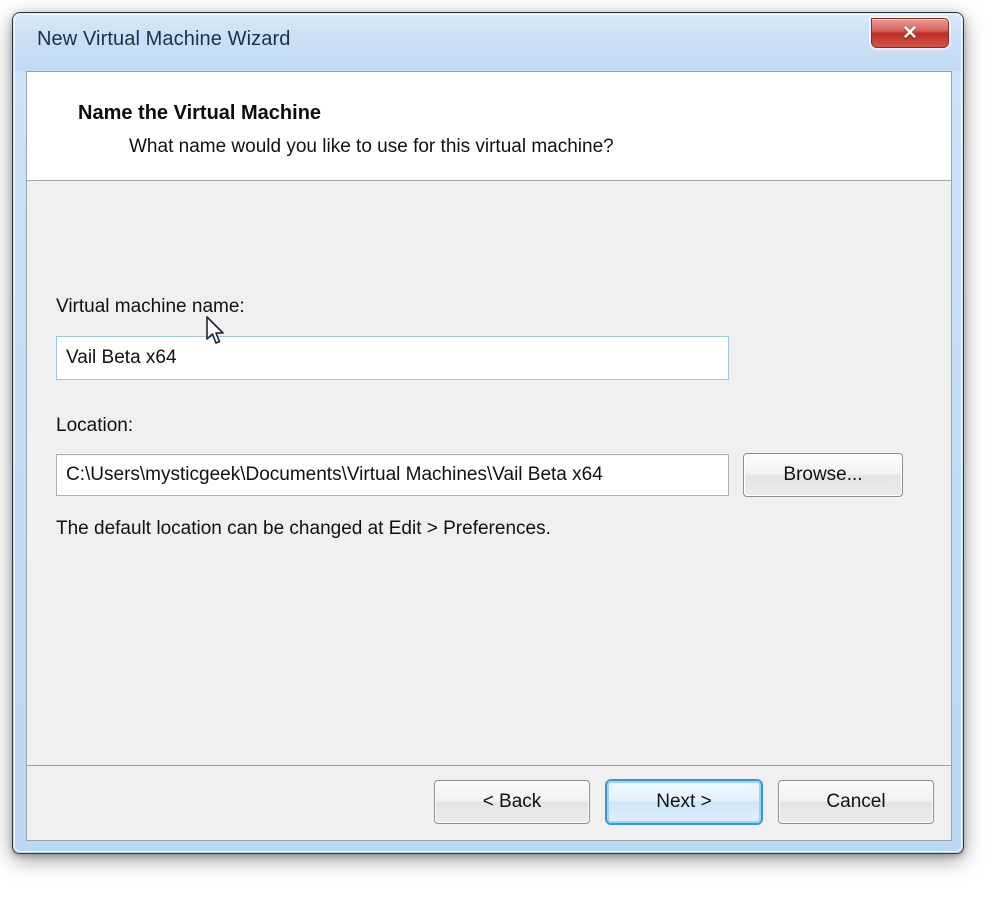 The image size is (1000, 912). What do you see at coordinates (164, 39) in the screenshot?
I see `window-title: New Virtual Machine Wizard` at bounding box center [164, 39].